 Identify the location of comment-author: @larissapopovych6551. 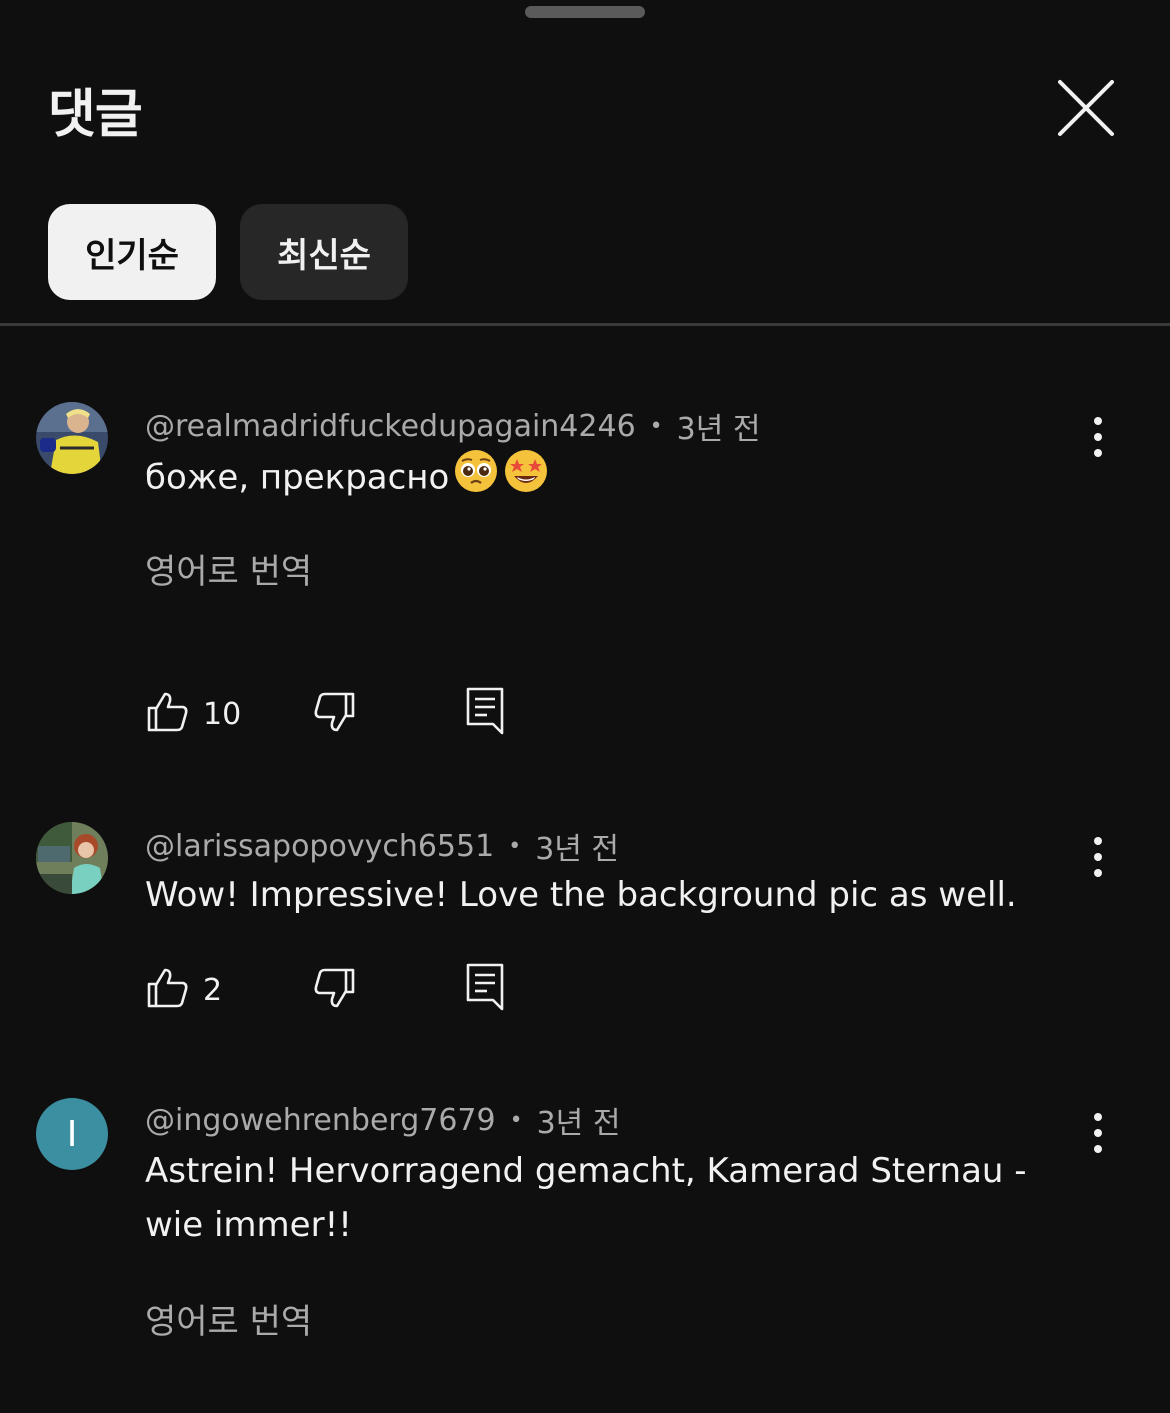
(319, 846).